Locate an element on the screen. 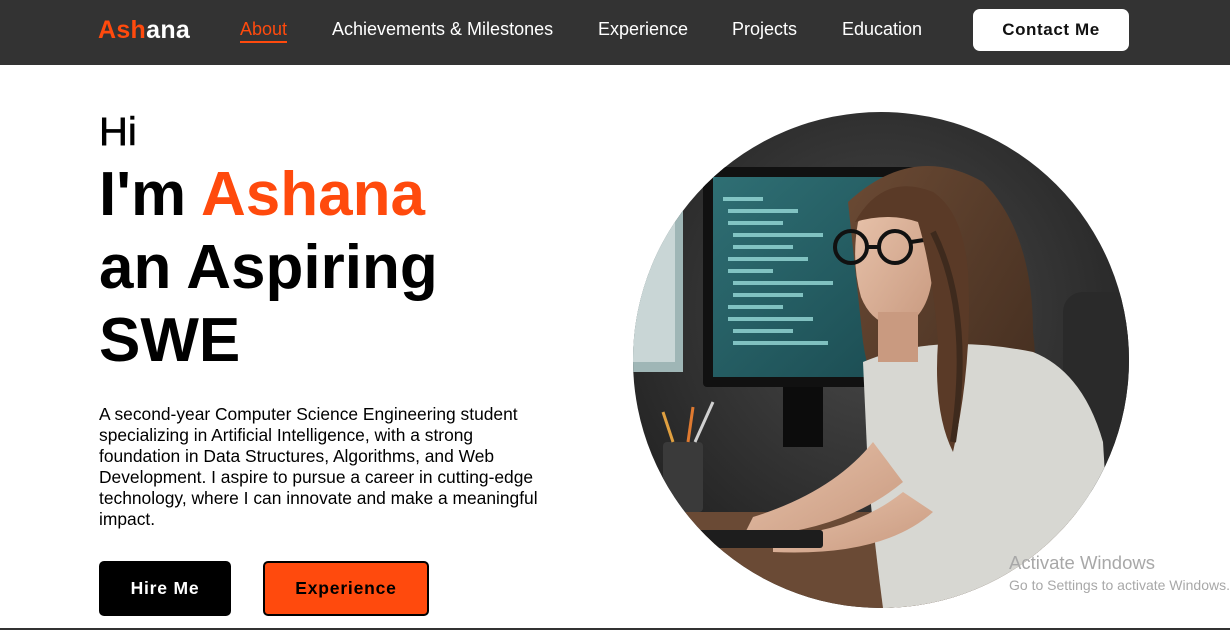  contact-me-button: Contact Me is located at coordinates (1051, 30).